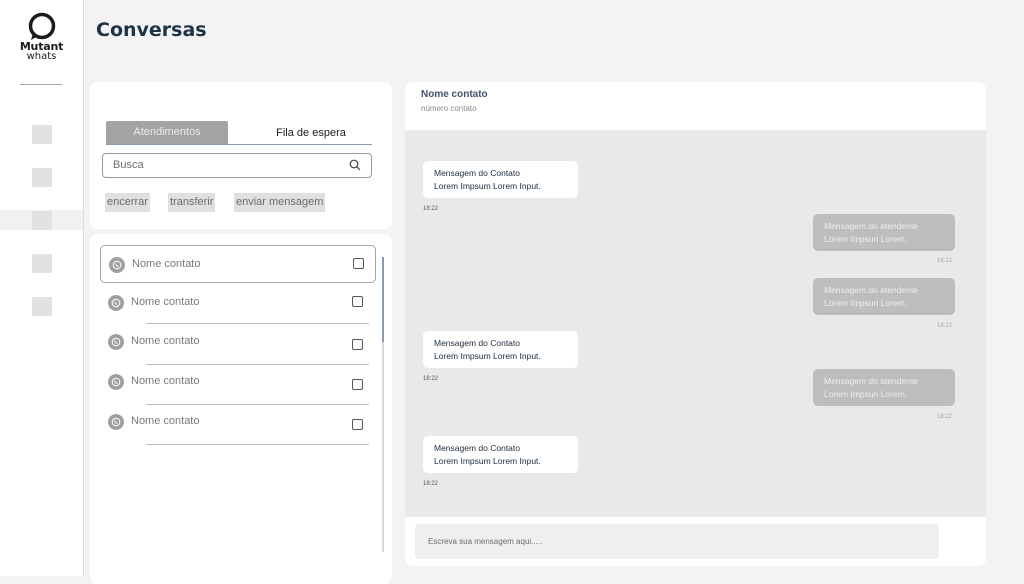 The width and height of the screenshot is (1024, 584). What do you see at coordinates (42, 288) in the screenshot?
I see `sidebar: Mutant whats` at bounding box center [42, 288].